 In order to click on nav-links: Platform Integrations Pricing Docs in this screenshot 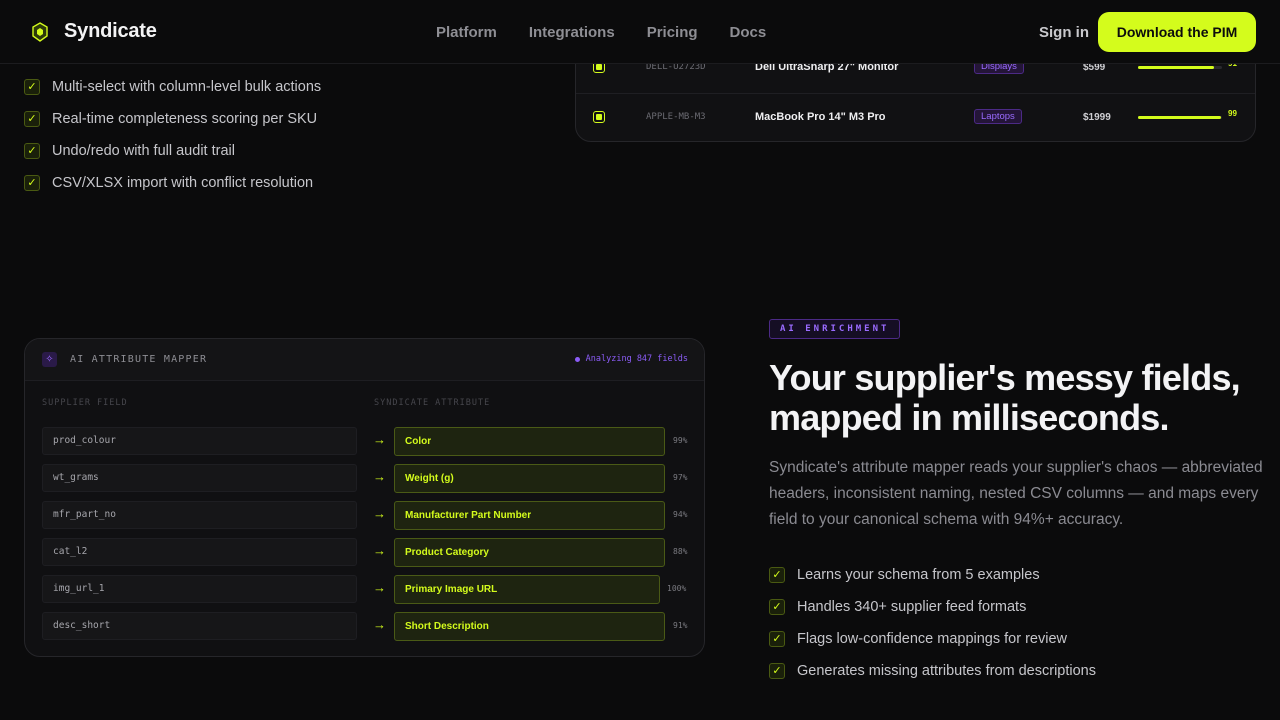, I will do `click(601, 32)`.